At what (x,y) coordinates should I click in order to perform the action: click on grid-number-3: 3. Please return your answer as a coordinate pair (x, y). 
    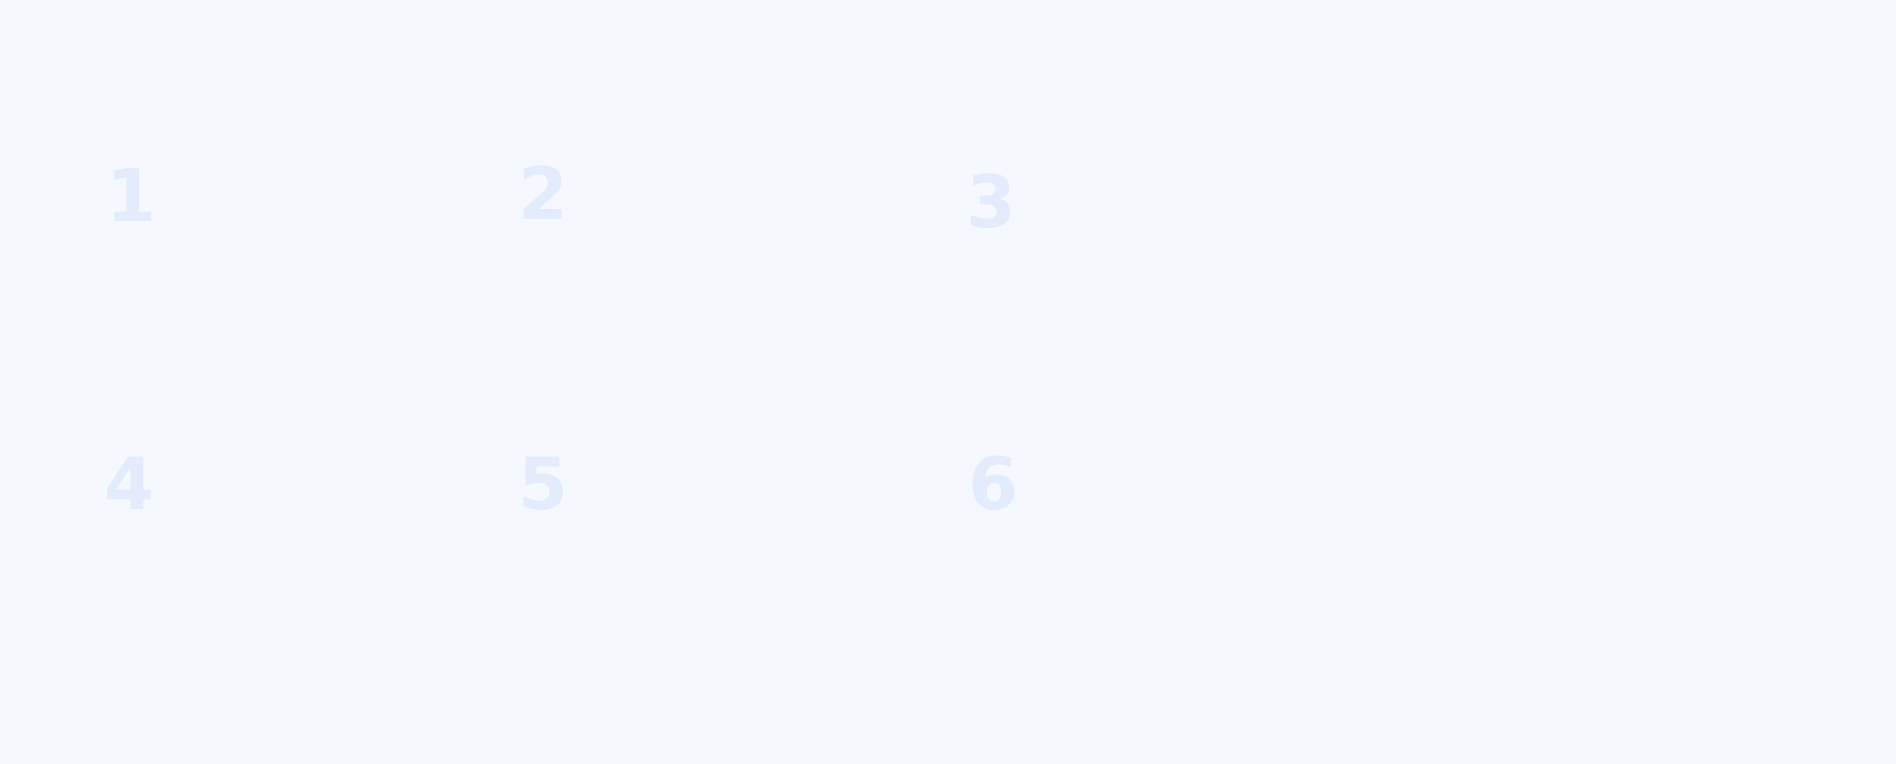
    Looking at the image, I should click on (991, 202).